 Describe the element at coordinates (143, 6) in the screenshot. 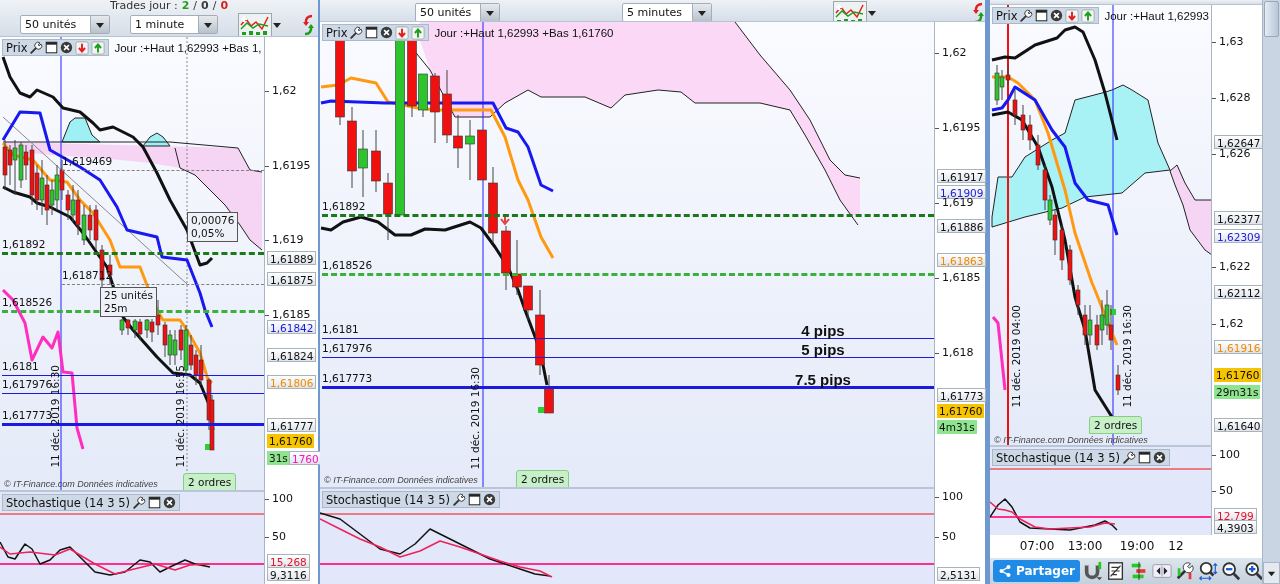

I see `trades-label: Trades jour :` at that location.